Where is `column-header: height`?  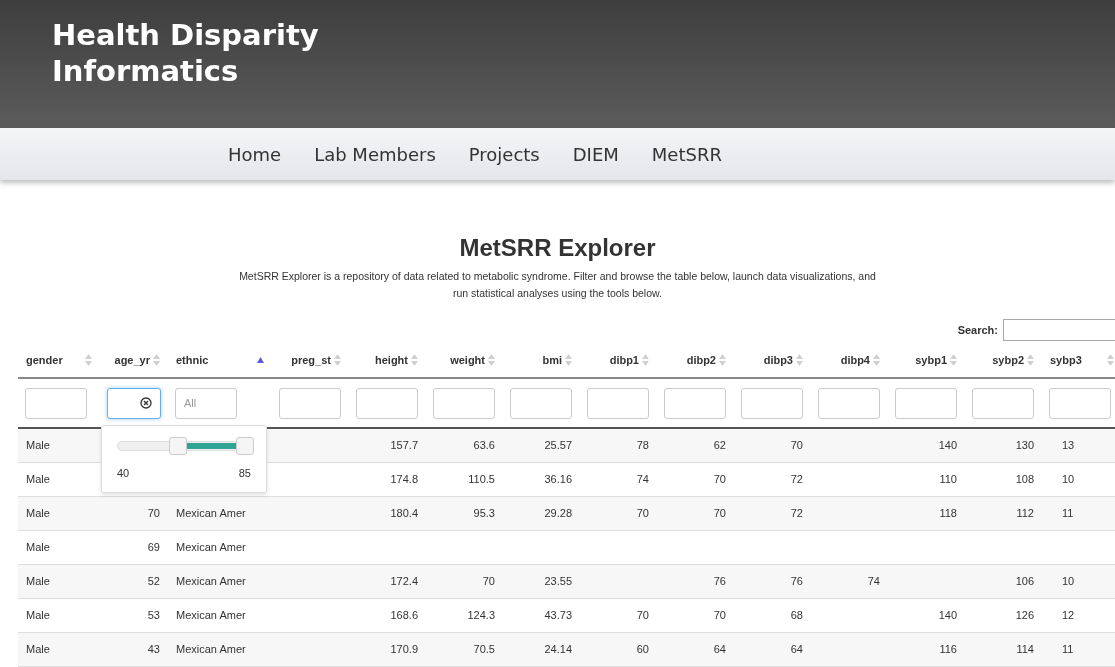 column-header: height is located at coordinates (391, 360).